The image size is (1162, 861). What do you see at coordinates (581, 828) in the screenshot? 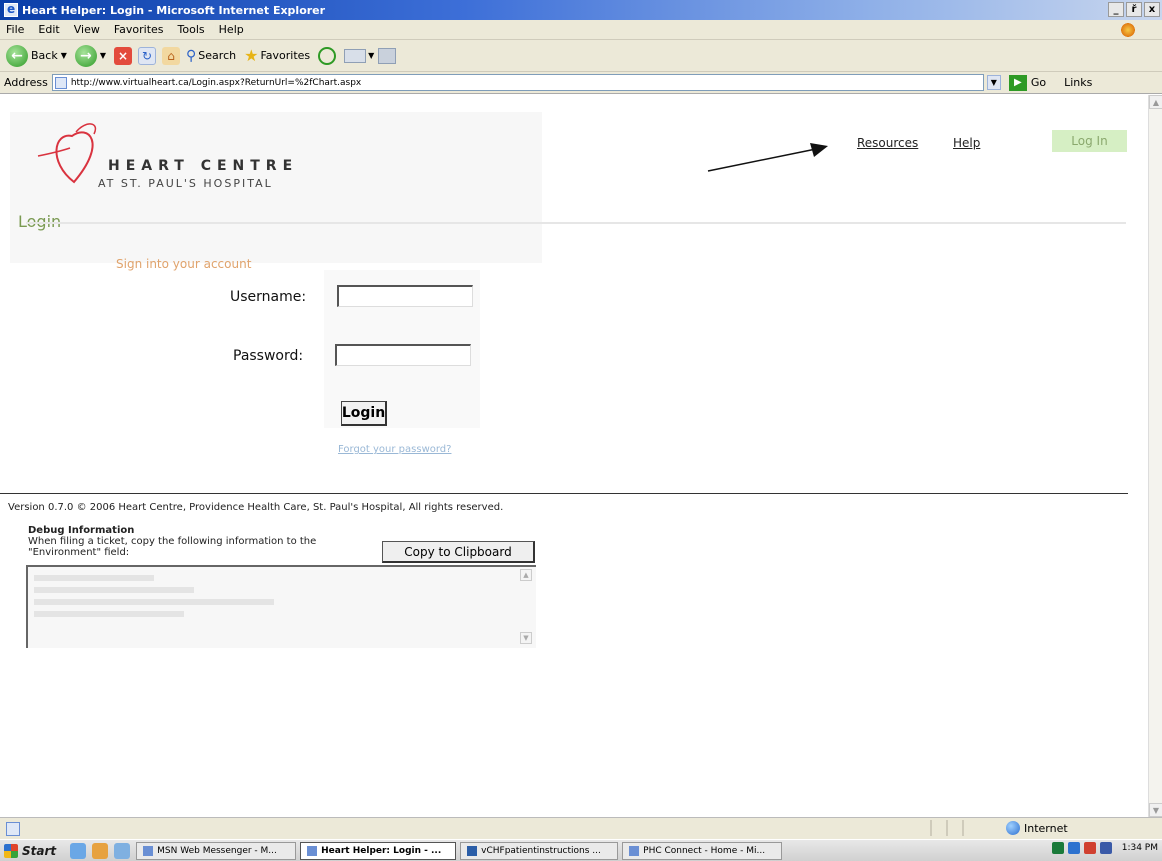
I see `status-bar: Internet` at bounding box center [581, 828].